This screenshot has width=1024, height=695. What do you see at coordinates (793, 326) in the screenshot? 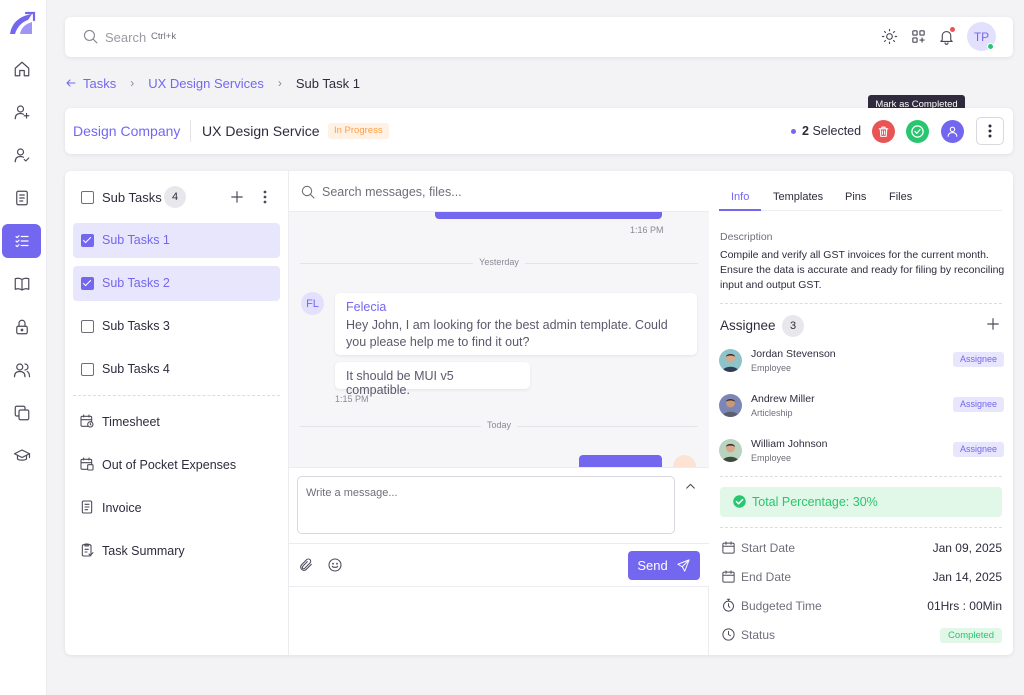
I see `assignee-count-badge: 3` at bounding box center [793, 326].